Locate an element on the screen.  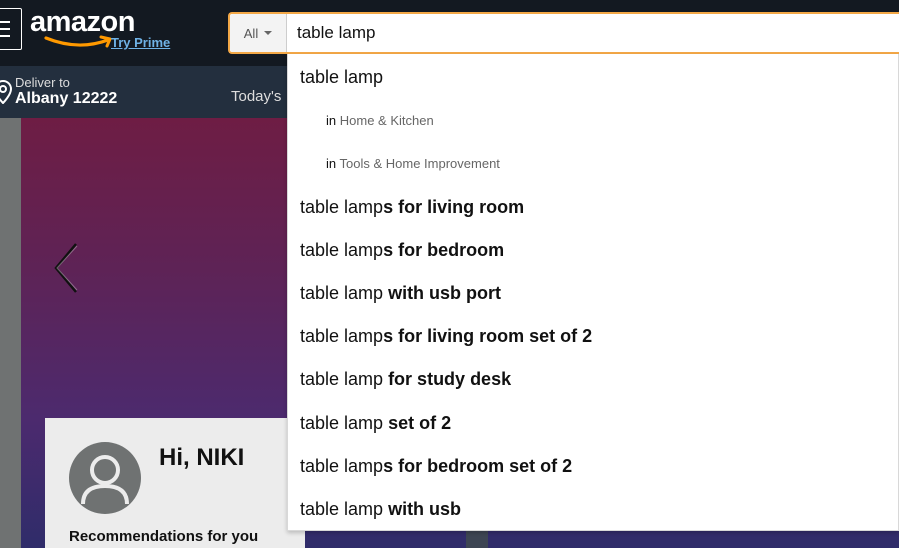
search-category-dropdown: All is located at coordinates (258, 33).